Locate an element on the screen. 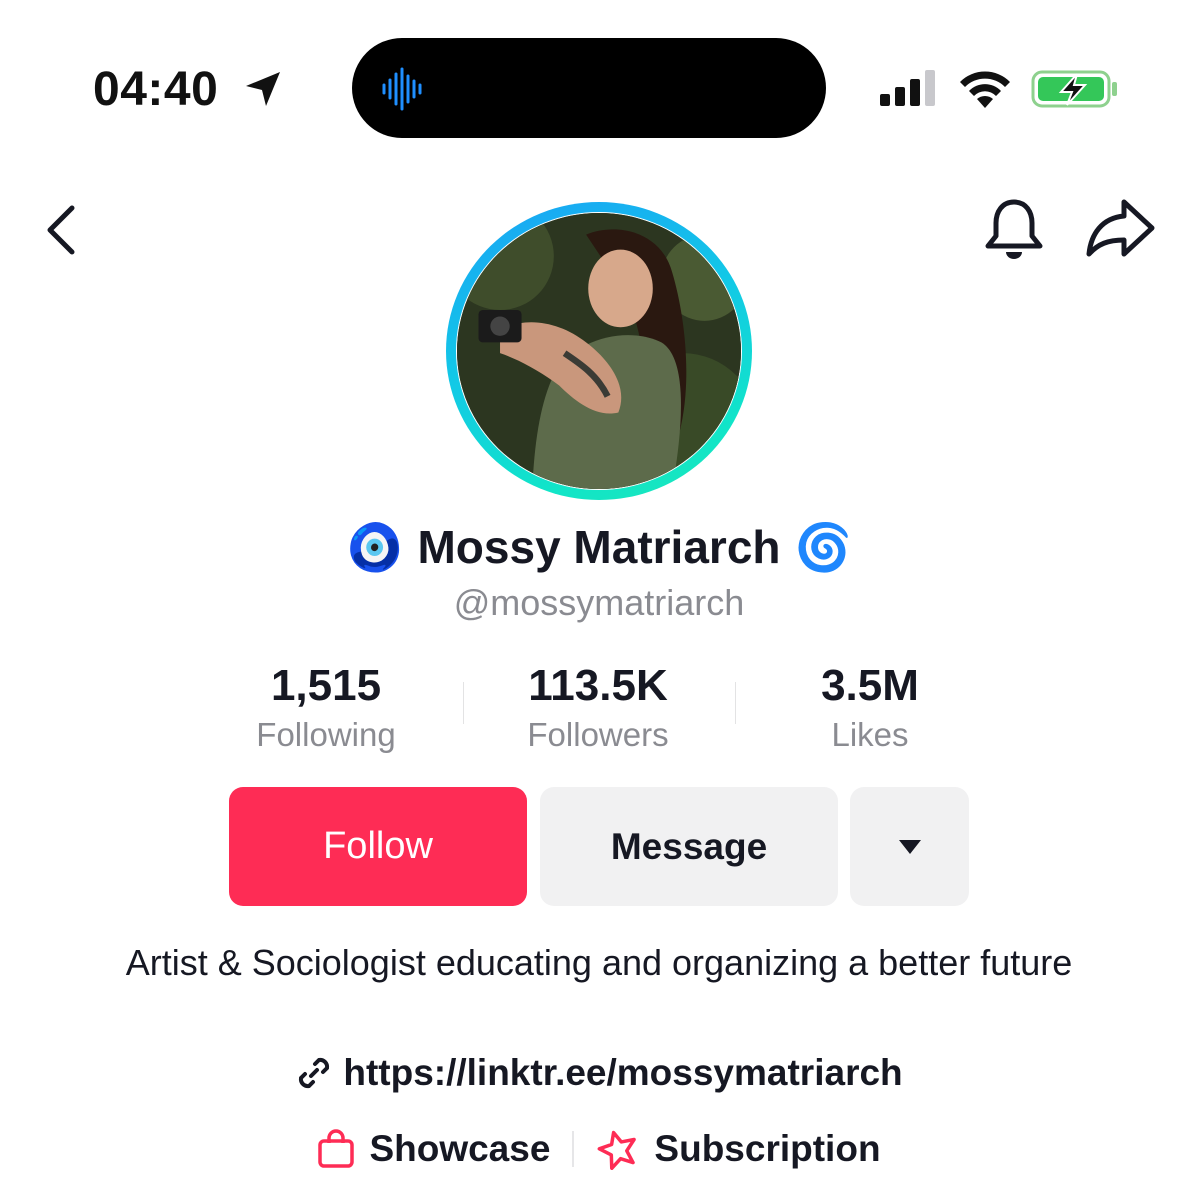  stat-likes-value: 3.5M is located at coordinates (870, 685).